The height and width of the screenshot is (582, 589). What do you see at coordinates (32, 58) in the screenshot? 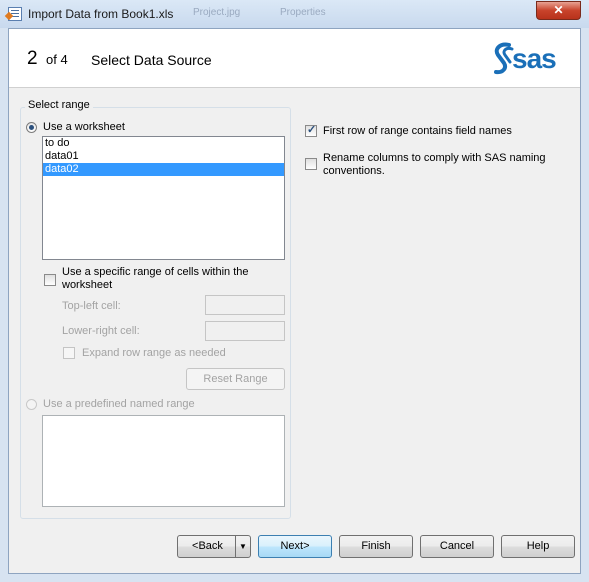
I see `step-number: 2` at bounding box center [32, 58].